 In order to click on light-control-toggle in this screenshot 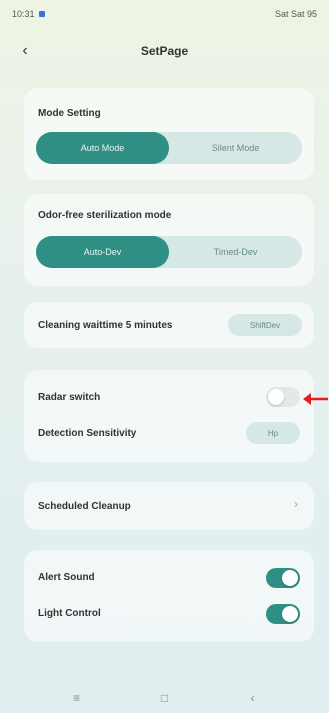, I will do `click(283, 614)`.